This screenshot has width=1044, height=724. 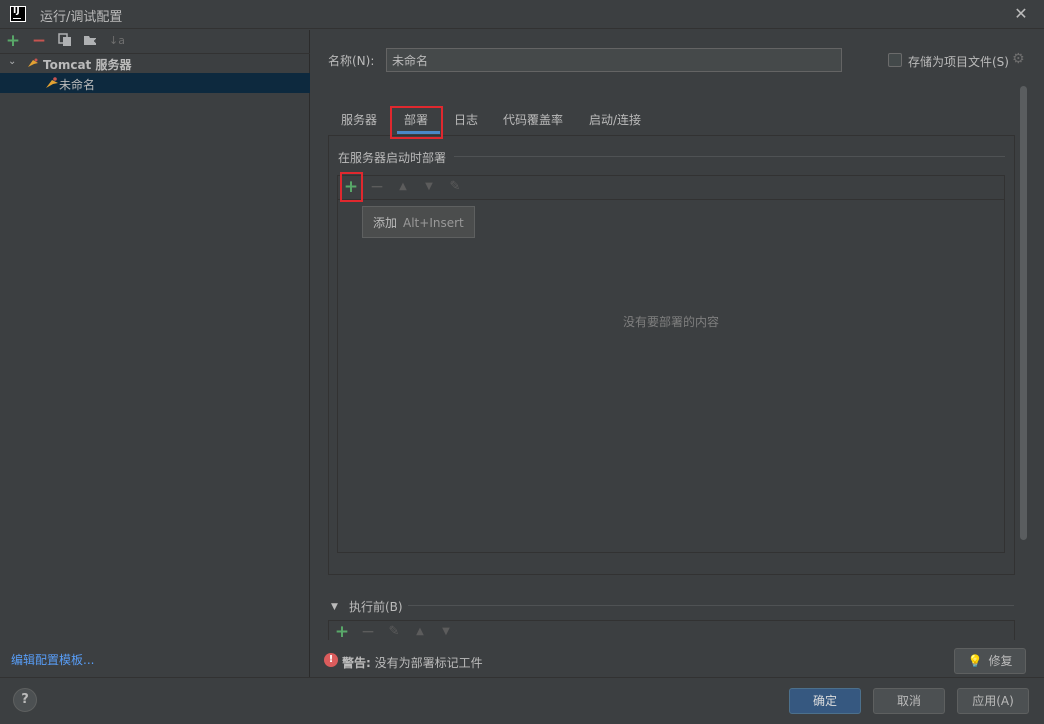 I want to click on close-icon: ✕, so click(x=1021, y=14).